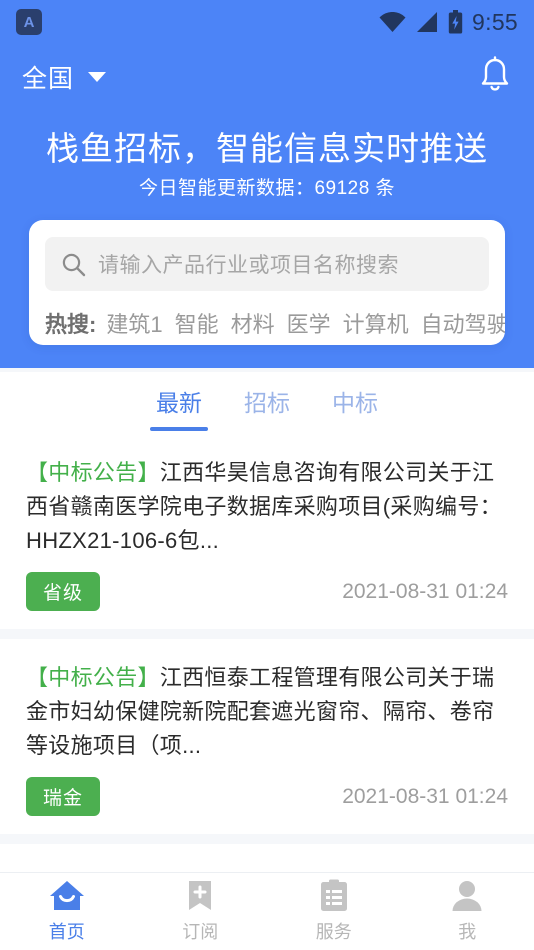 This screenshot has width=534, height=950. What do you see at coordinates (63, 591) in the screenshot?
I see `status-badge: 省级` at bounding box center [63, 591].